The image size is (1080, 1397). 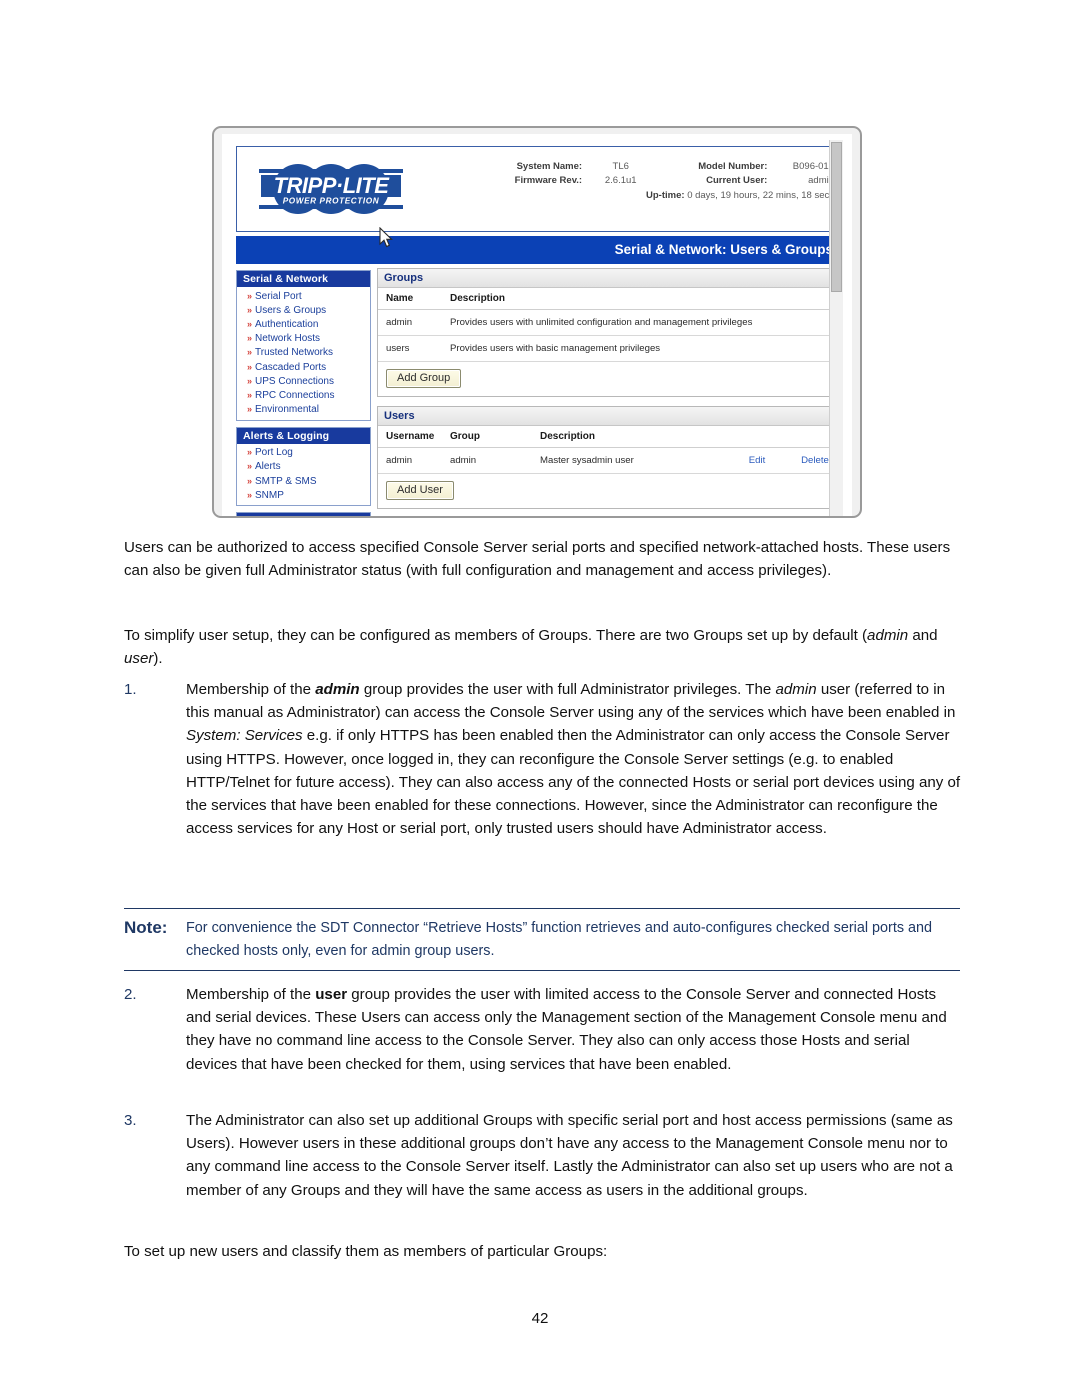 I want to click on users-table-header-row: Username Group Description, so click(x=610, y=437).